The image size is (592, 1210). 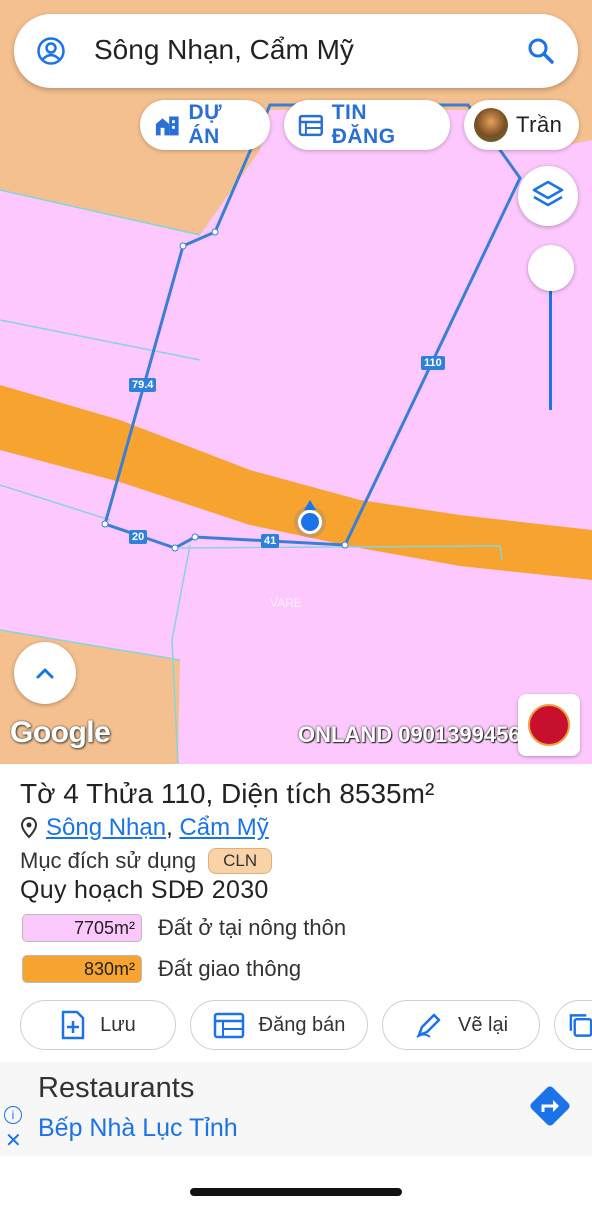 I want to click on land-use-purpose: Mục đích sử dụng CLN, so click(x=146, y=861).